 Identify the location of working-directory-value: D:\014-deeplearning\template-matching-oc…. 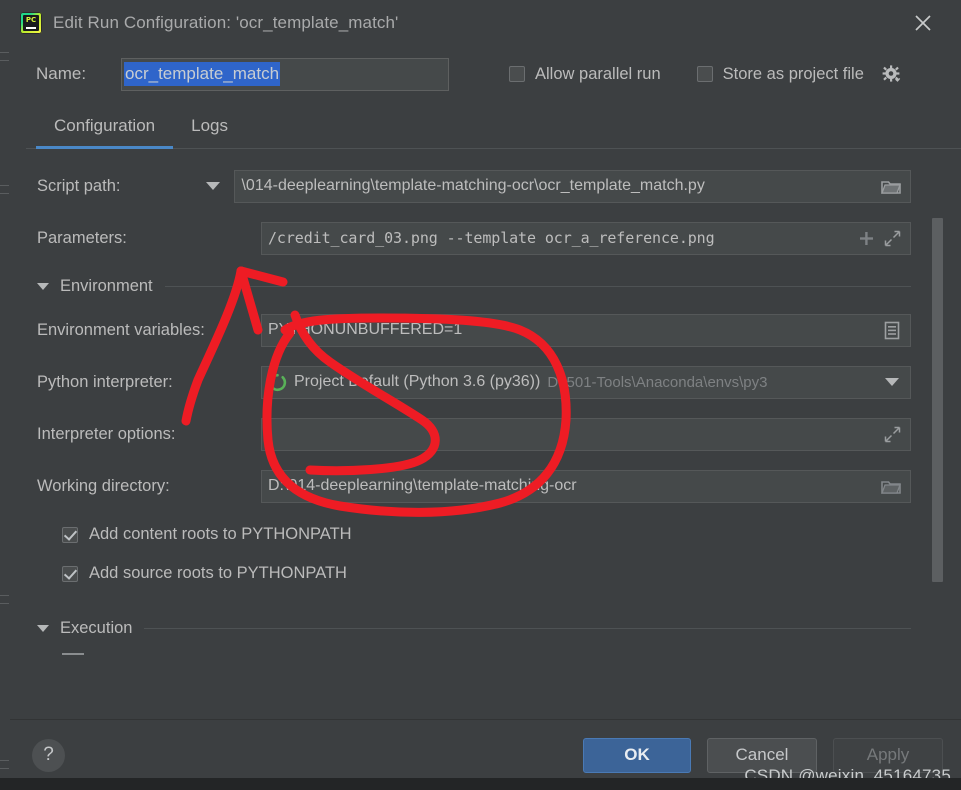
(422, 485).